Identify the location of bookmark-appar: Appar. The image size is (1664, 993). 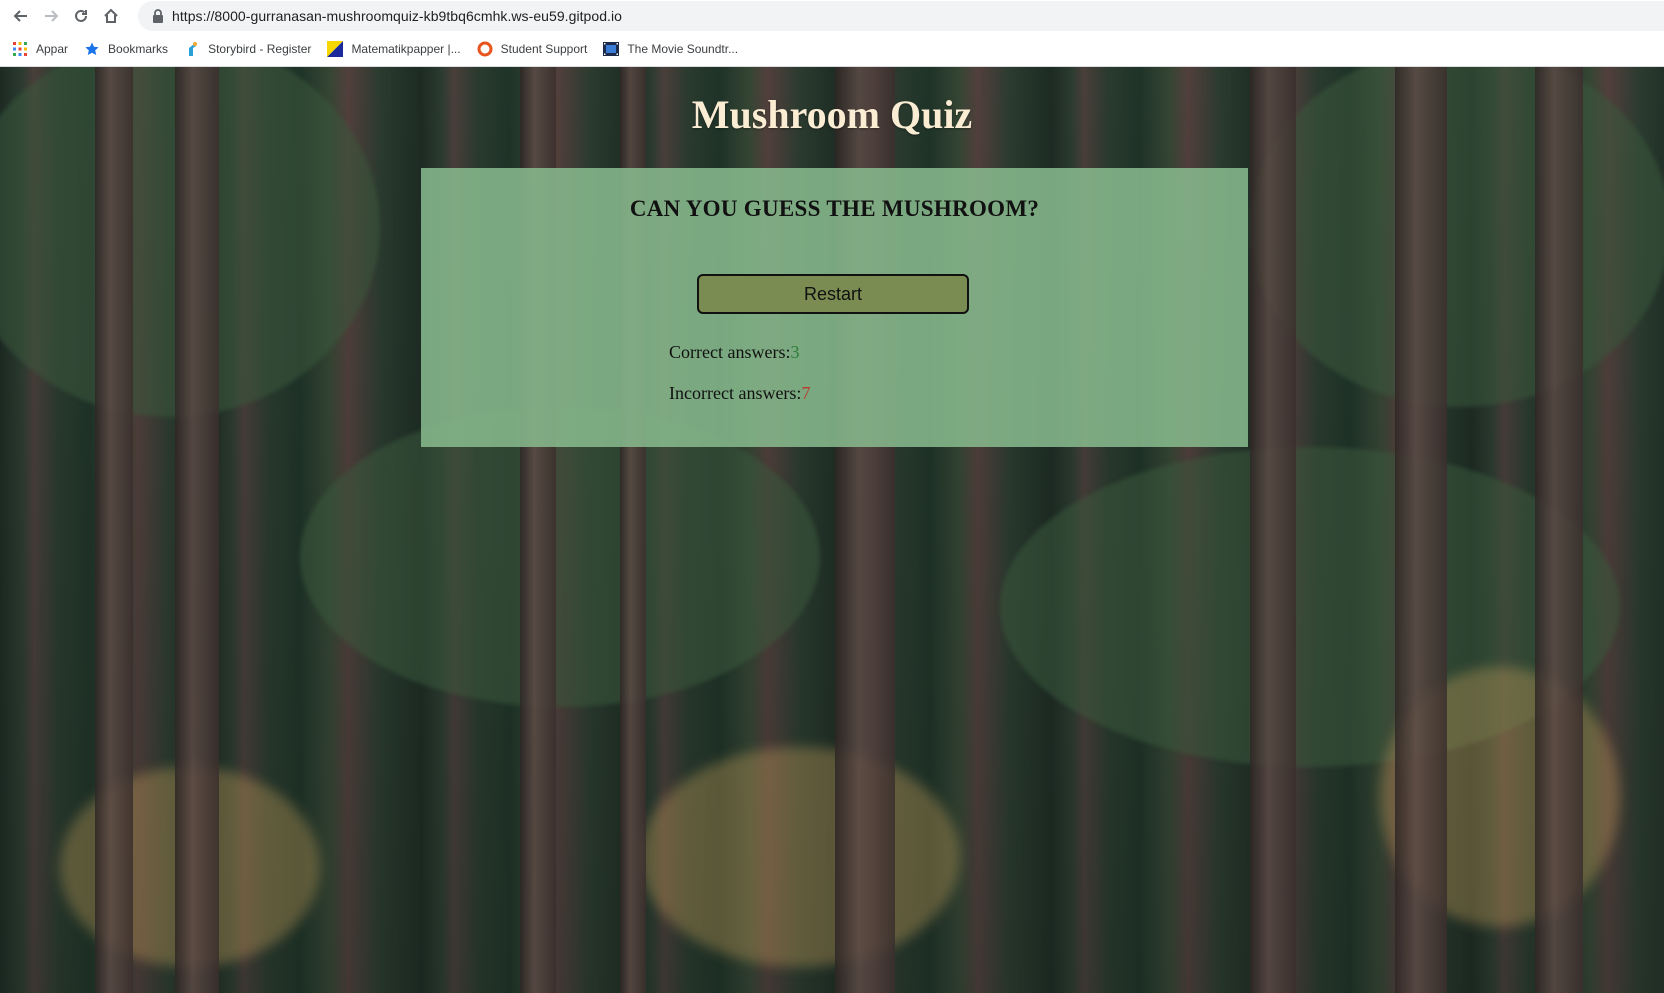
(40, 49).